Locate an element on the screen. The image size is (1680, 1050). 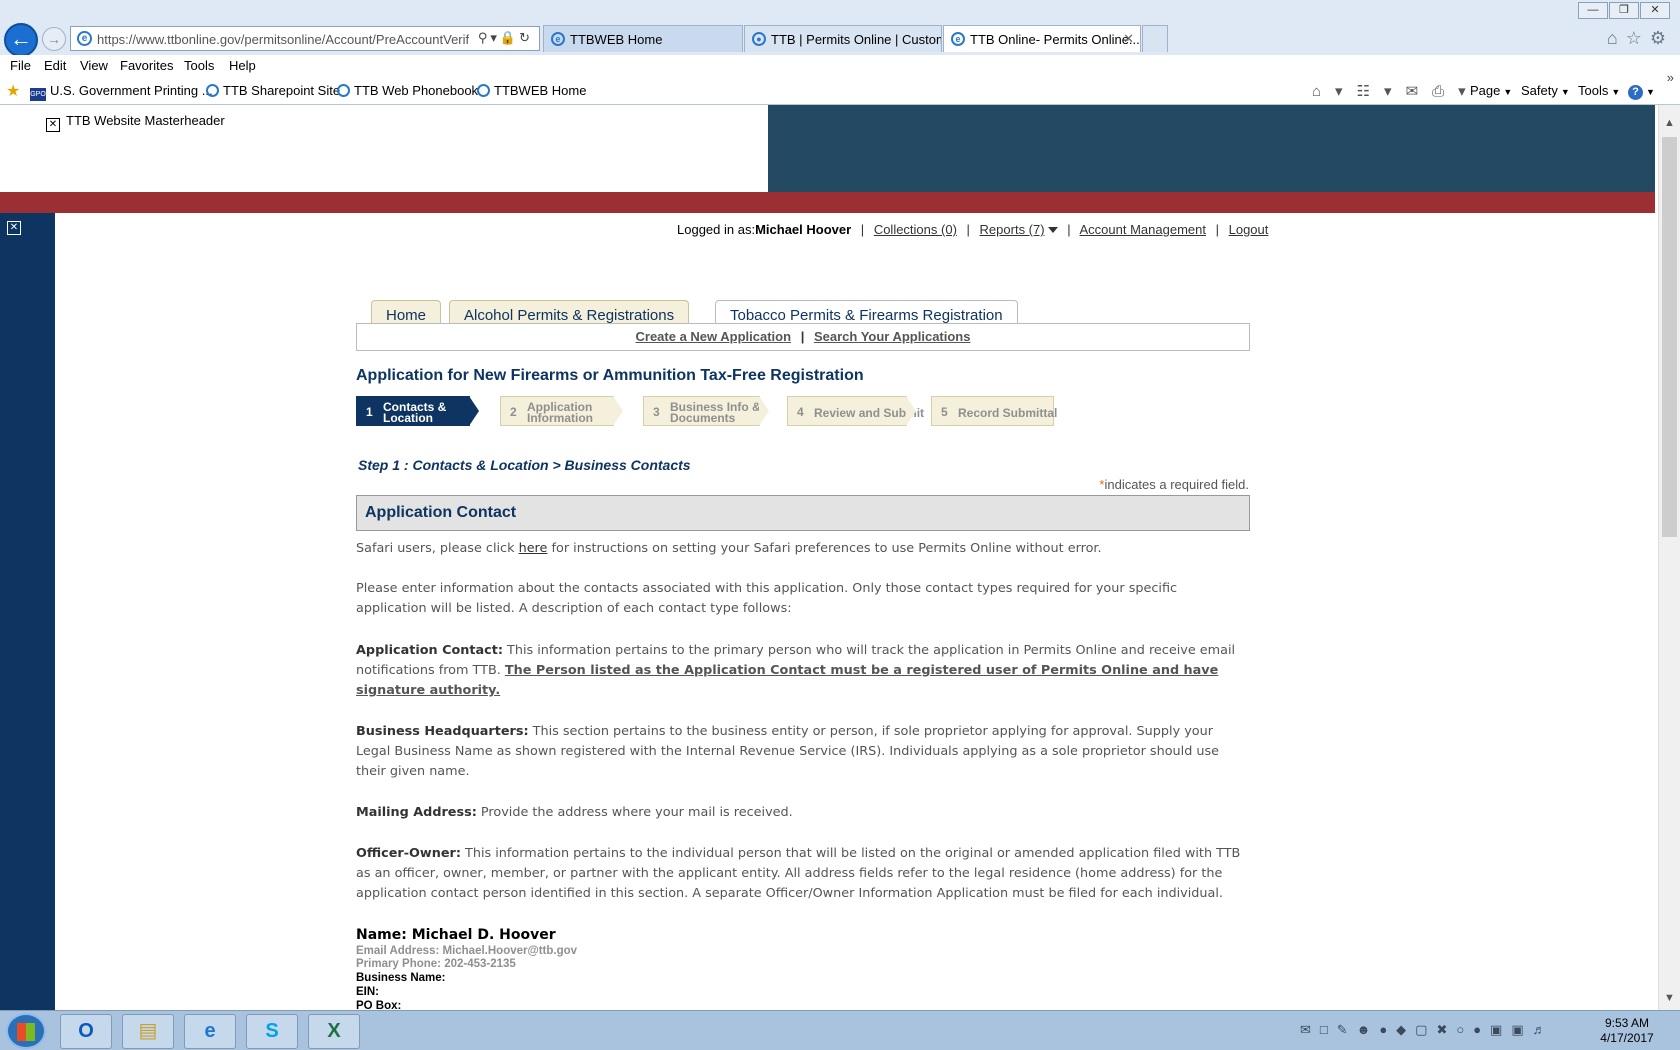
scroll-down-icon: ▼ is located at coordinates (1669, 998).